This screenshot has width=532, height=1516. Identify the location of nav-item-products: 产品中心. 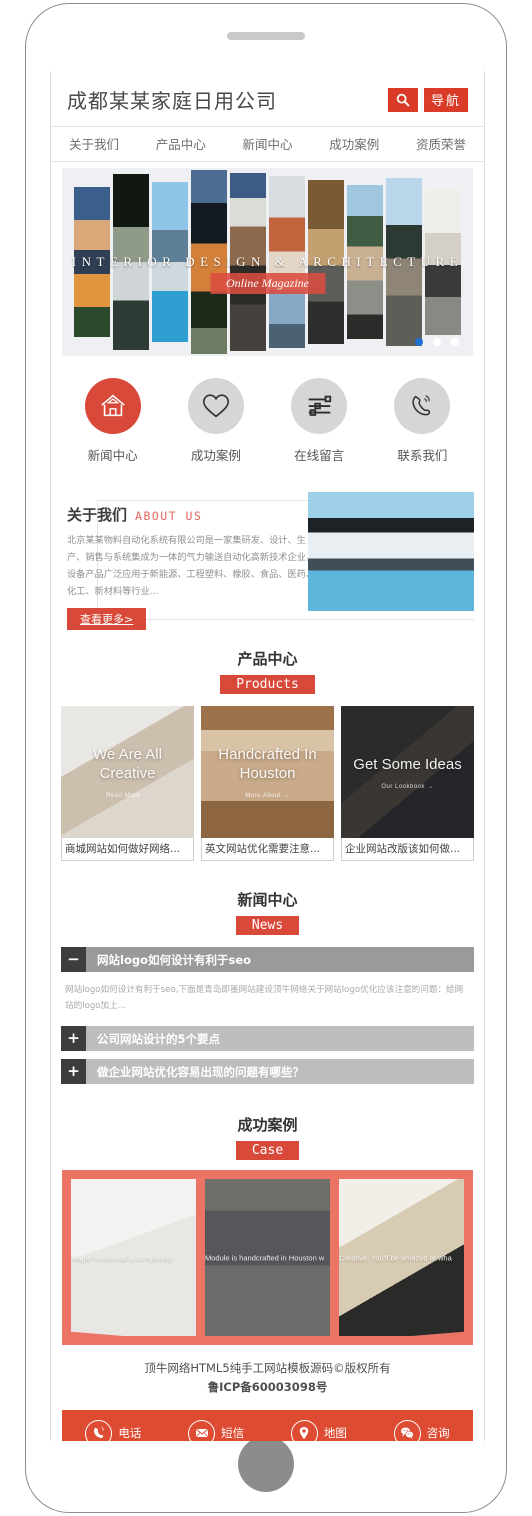
(181, 143).